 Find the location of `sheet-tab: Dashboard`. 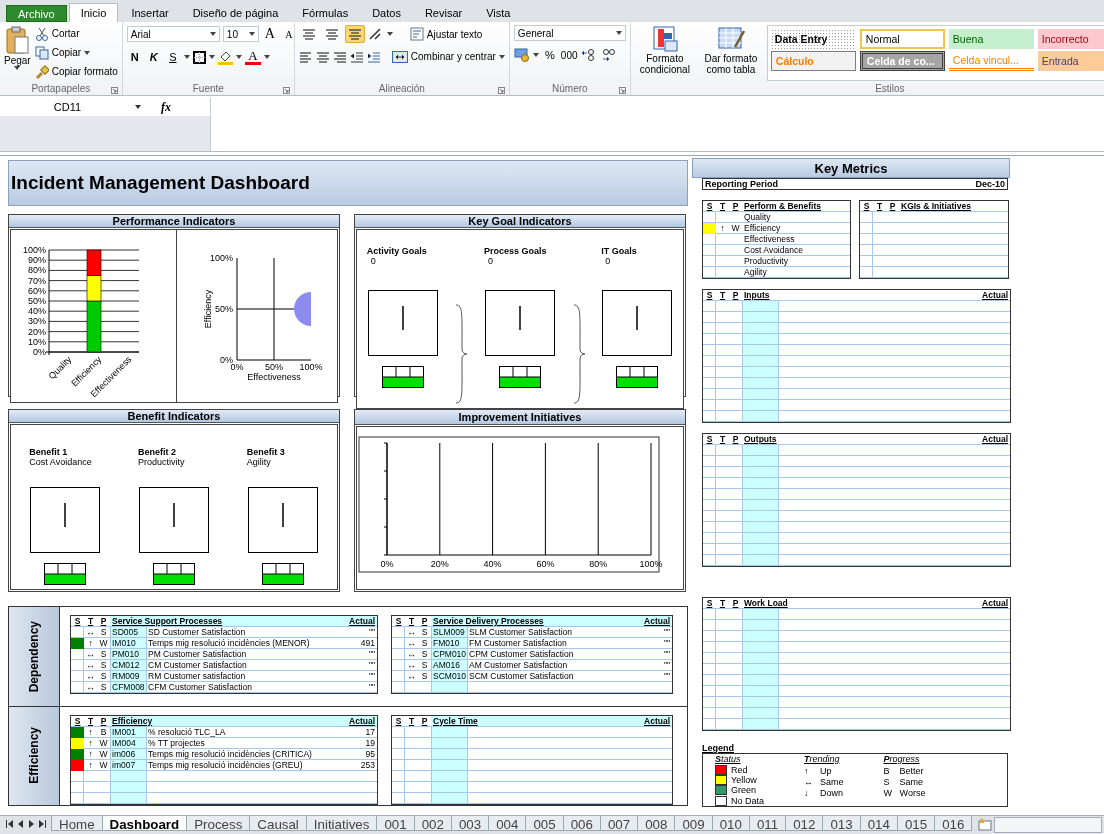

sheet-tab: Dashboard is located at coordinates (144, 823).